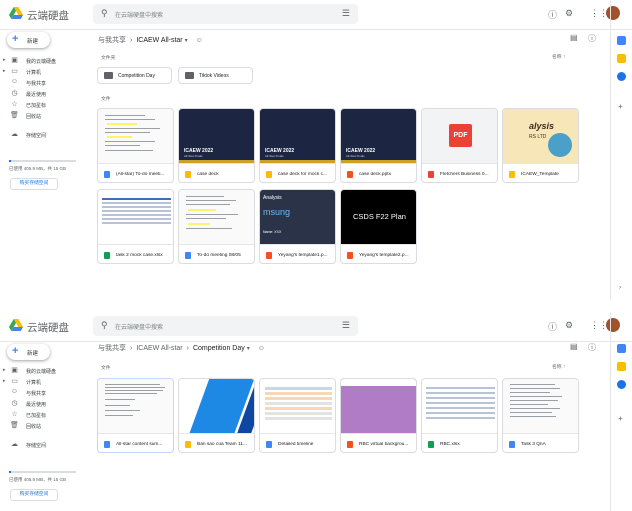  I want to click on file-card: task 2 mock case.xlsx, so click(135, 226).